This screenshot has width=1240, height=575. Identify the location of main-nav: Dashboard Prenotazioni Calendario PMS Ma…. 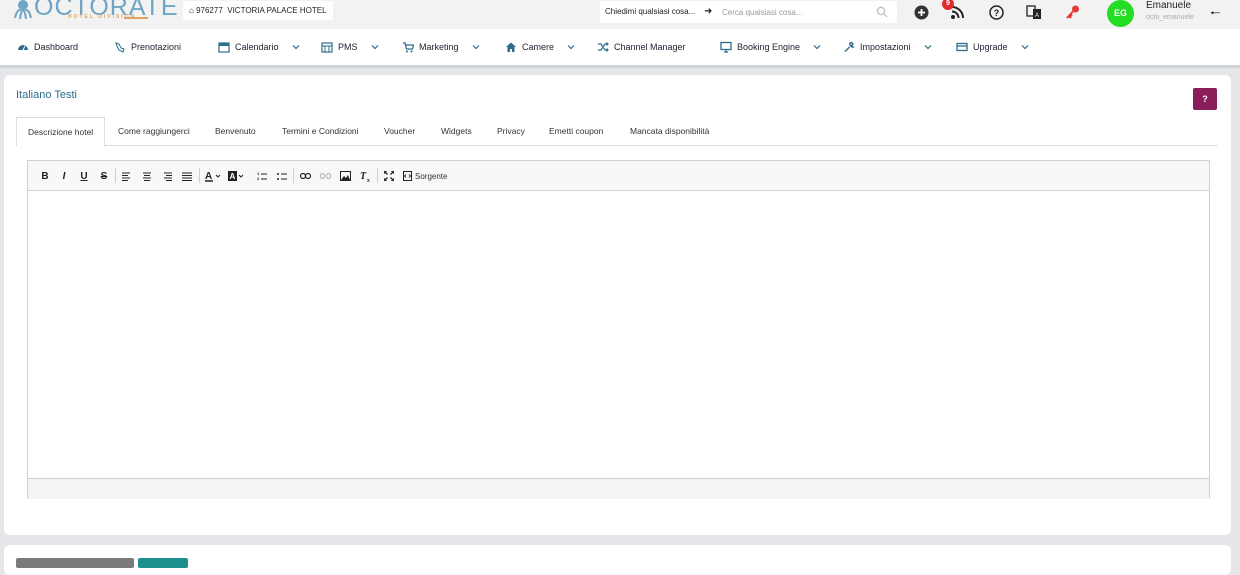
(620, 47).